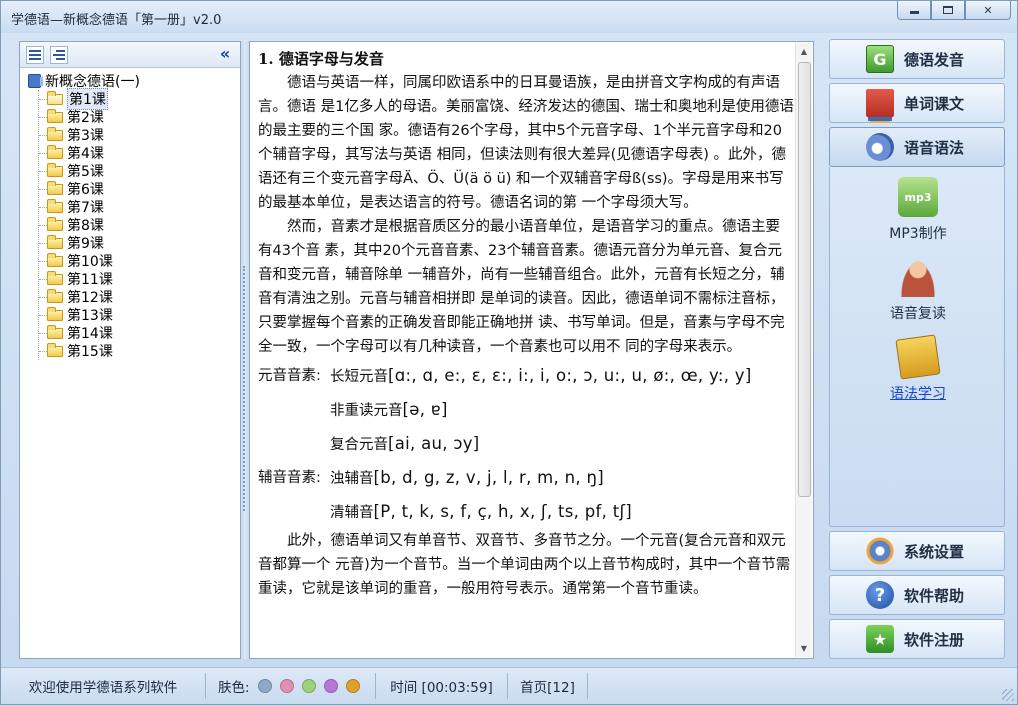 The width and height of the screenshot is (1018, 705). I want to click on splitter-grip, so click(245, 388).